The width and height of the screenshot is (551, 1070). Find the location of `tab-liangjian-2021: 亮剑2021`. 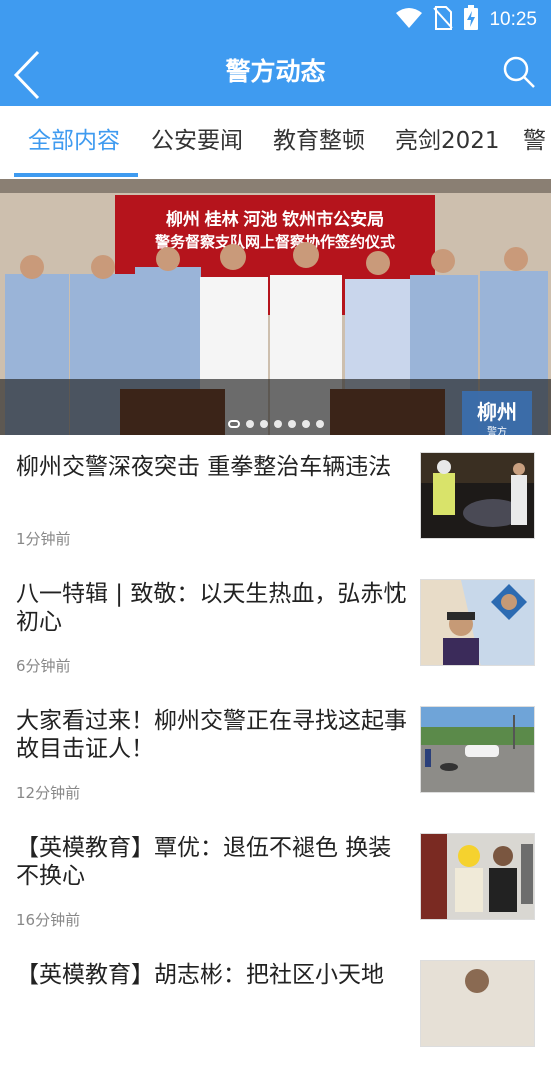

tab-liangjian-2021: 亮剑2021 is located at coordinates (447, 142).